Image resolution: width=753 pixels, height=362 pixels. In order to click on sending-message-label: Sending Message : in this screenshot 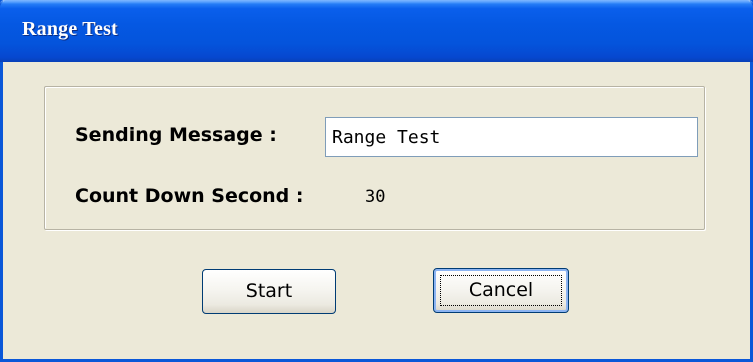, I will do `click(176, 135)`.